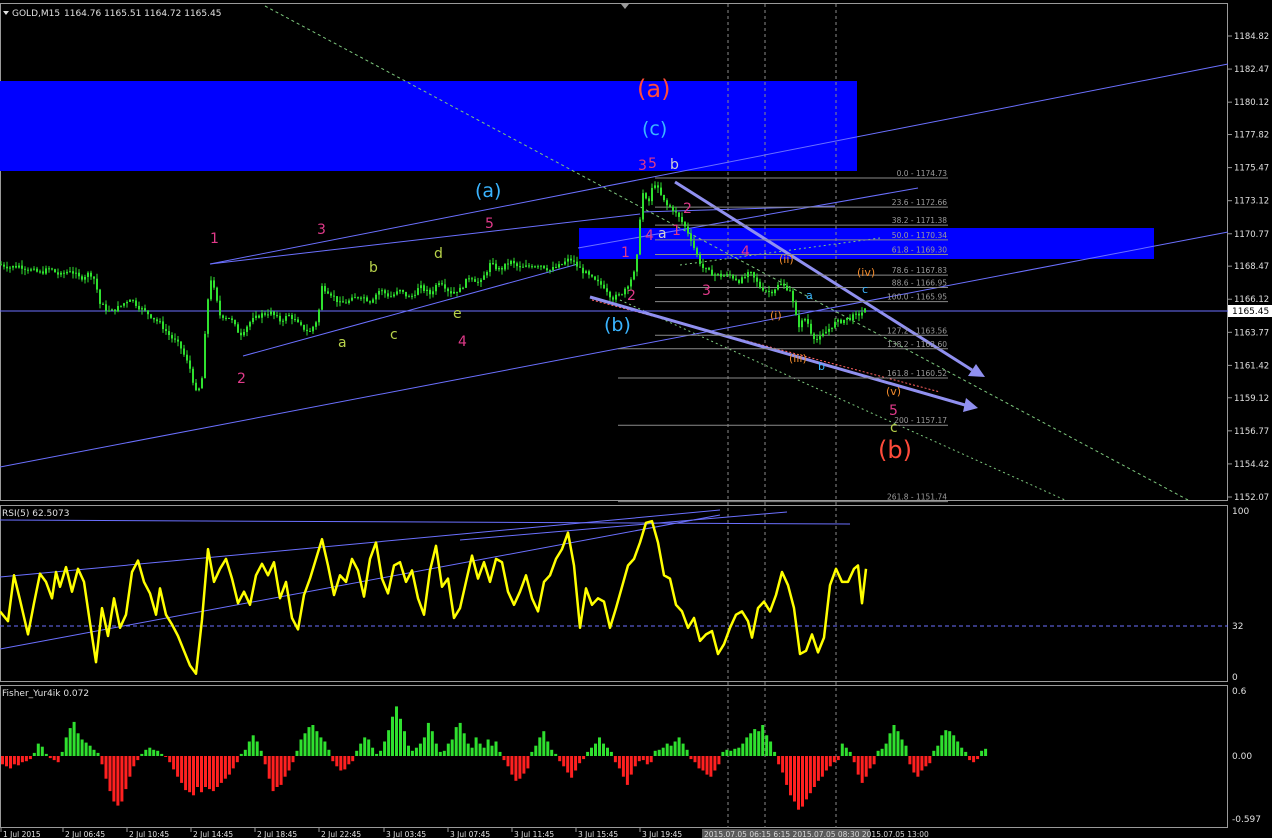  Describe the element at coordinates (1251, 103) in the screenshot. I see `price-tick-label: 1180.12` at that location.